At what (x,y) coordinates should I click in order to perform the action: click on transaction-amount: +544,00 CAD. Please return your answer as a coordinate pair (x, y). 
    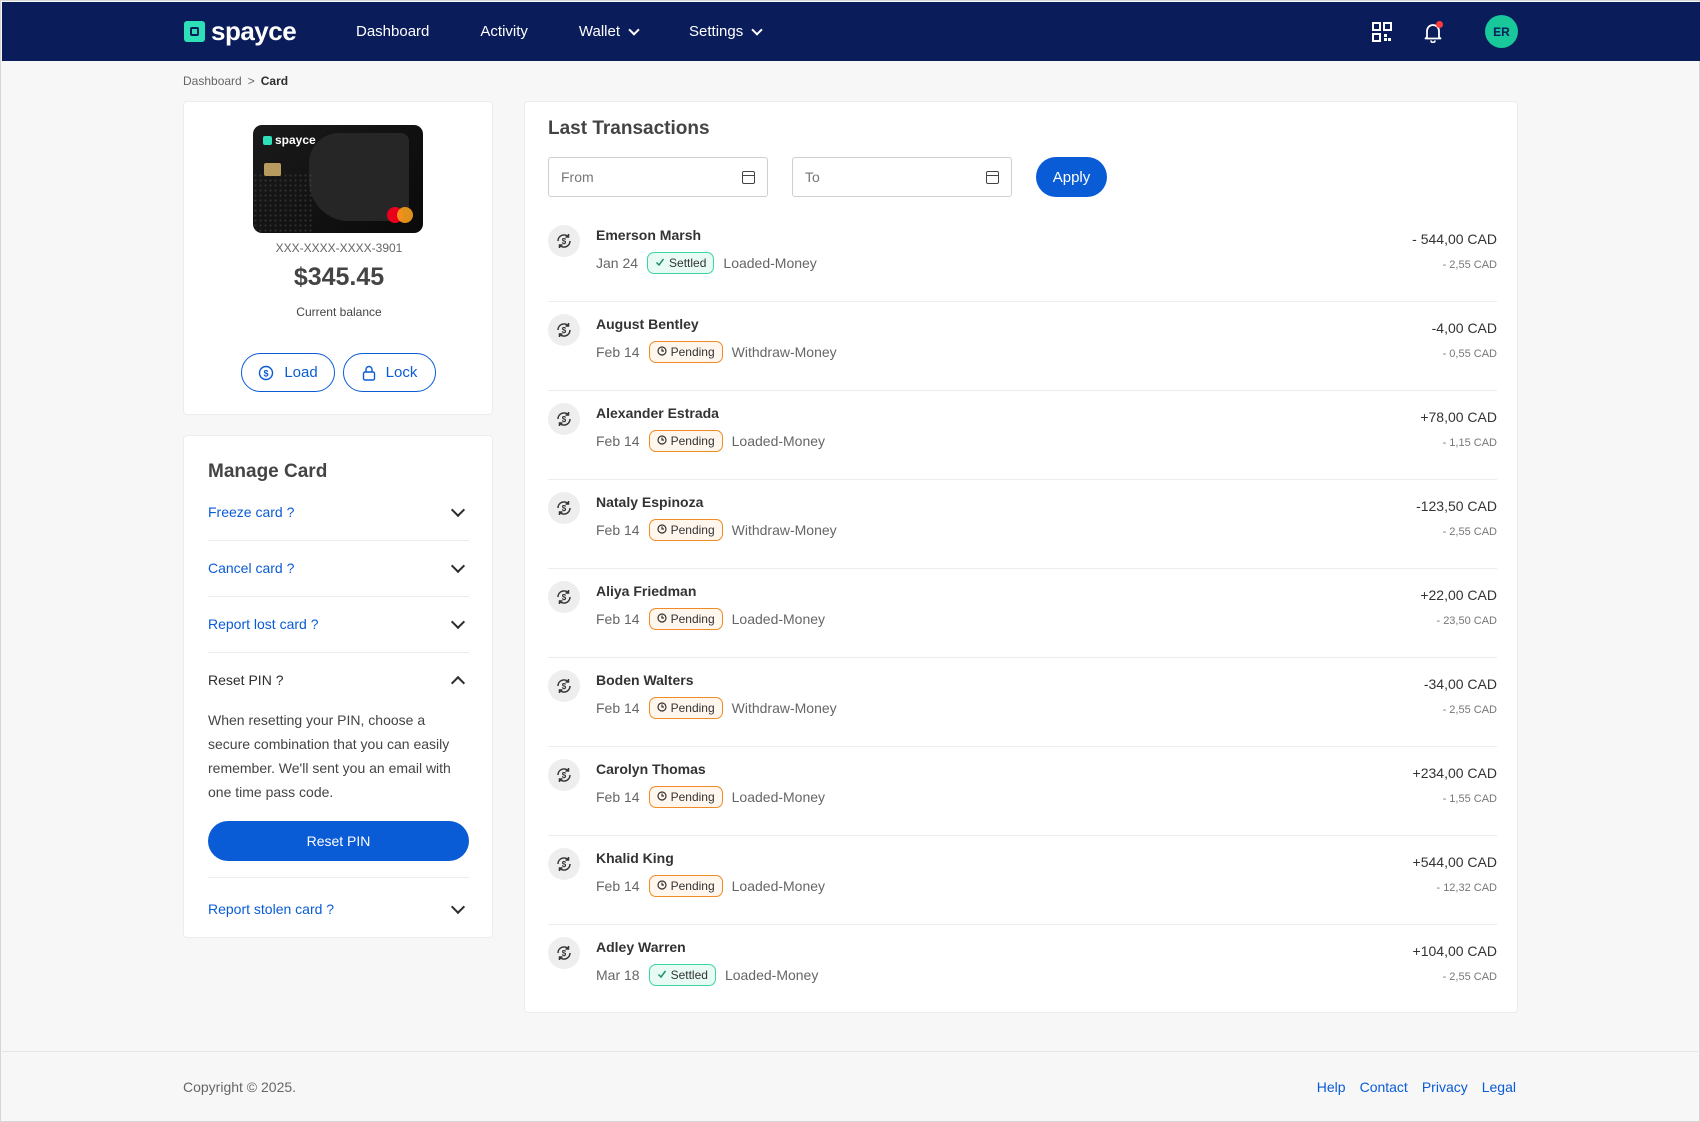
    Looking at the image, I should click on (1454, 862).